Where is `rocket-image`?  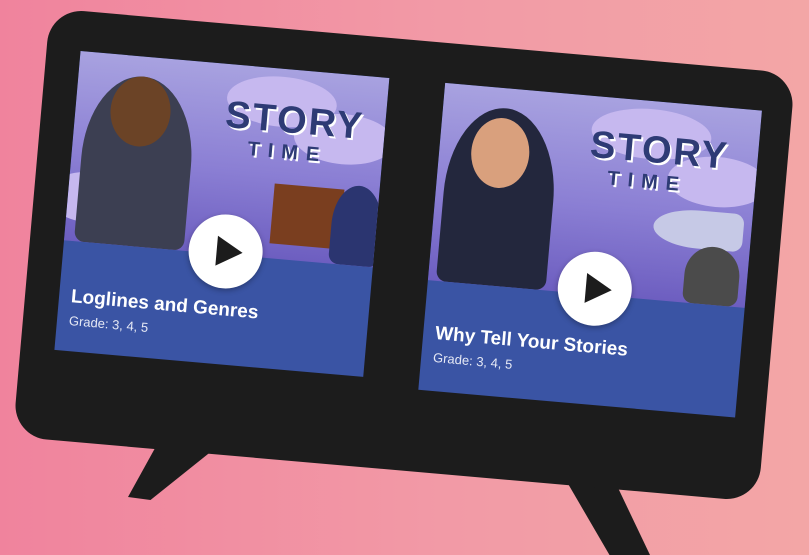
rocket-image is located at coordinates (698, 229).